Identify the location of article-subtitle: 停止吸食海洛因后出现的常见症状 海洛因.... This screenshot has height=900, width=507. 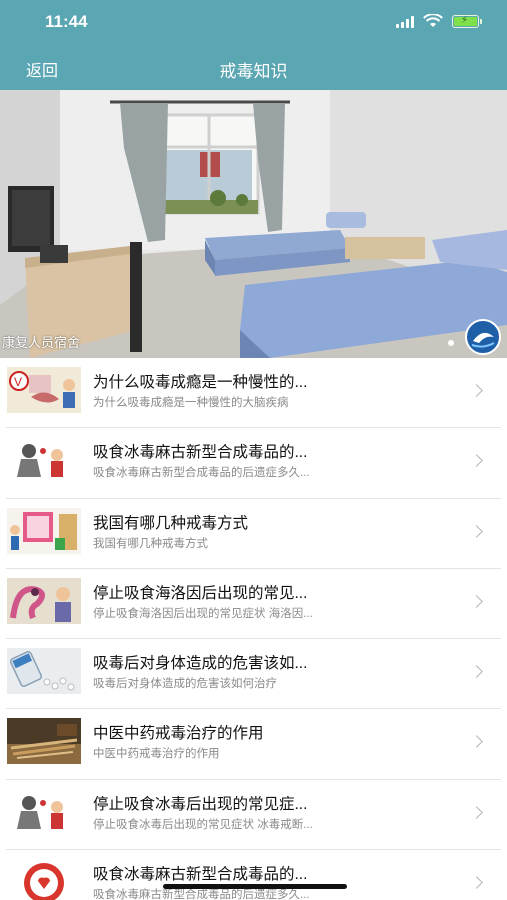
(203, 613).